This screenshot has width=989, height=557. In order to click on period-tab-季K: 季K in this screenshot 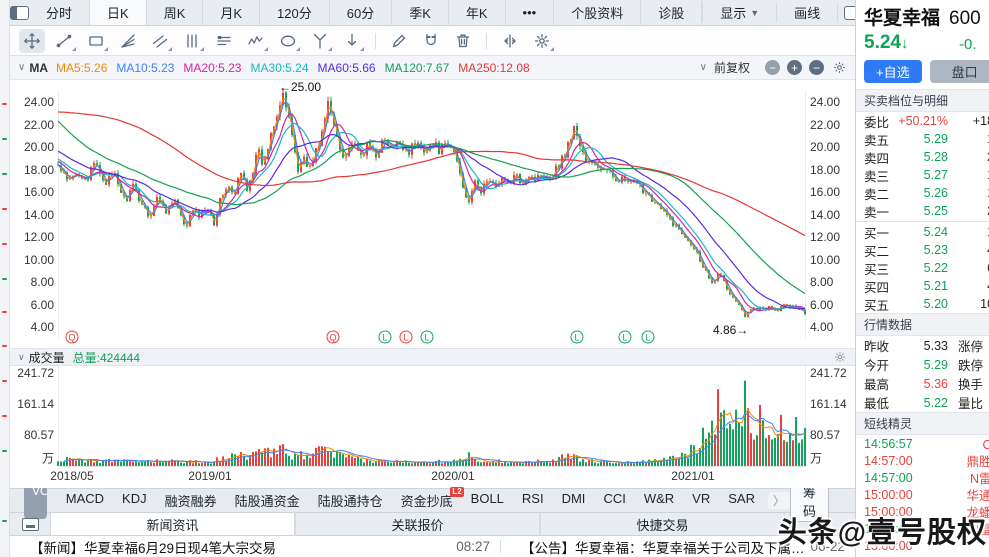, I will do `click(420, 12)`.